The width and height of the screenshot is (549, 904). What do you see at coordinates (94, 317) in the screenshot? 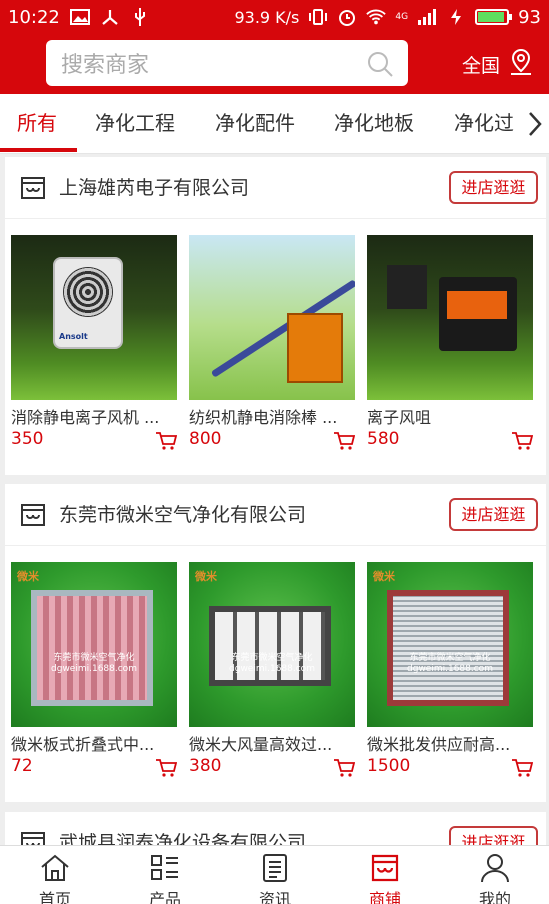
I see `product-image: Ansolt` at bounding box center [94, 317].